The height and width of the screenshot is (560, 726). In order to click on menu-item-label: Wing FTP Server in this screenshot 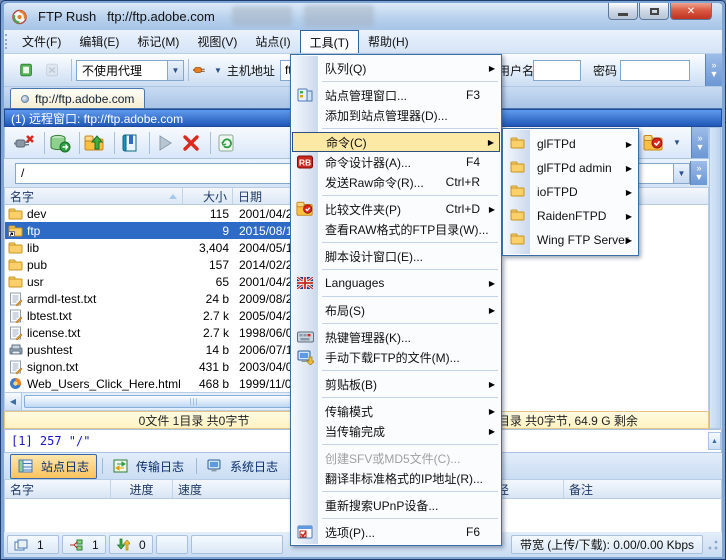, I will do `click(583, 240)`.